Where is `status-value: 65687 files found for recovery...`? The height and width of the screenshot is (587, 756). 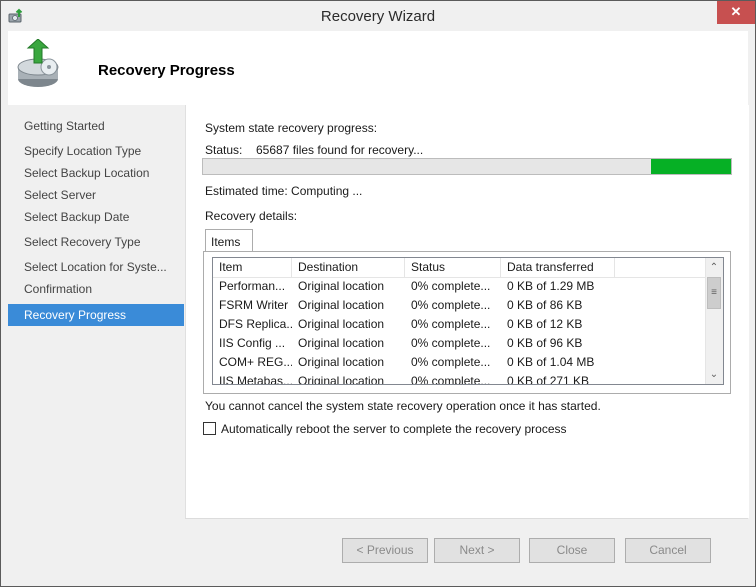 status-value: 65687 files found for recovery... is located at coordinates (340, 150).